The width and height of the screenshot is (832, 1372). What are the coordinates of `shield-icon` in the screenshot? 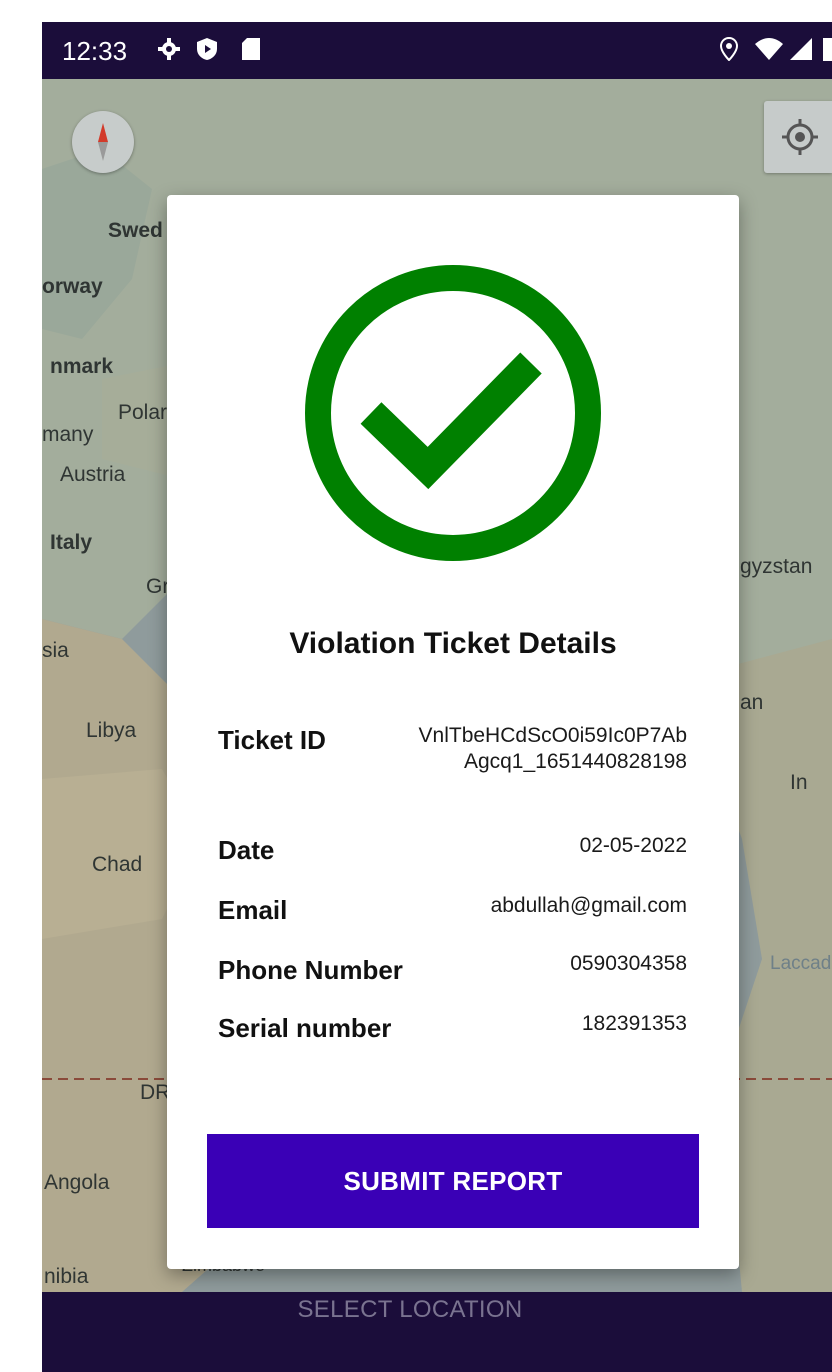 It's located at (207, 49).